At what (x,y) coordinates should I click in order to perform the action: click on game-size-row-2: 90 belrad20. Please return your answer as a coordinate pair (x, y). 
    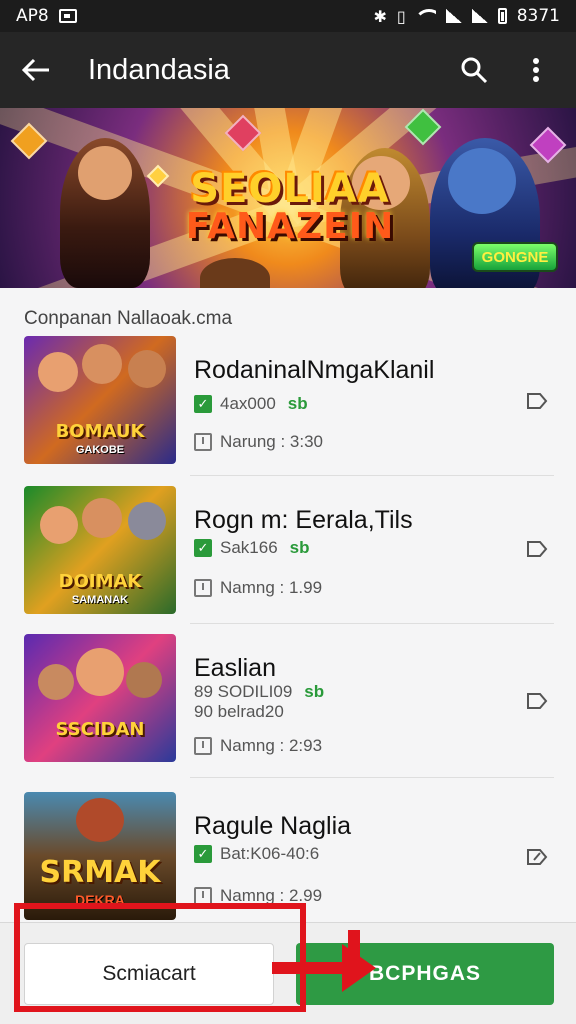
    Looking at the image, I should click on (239, 712).